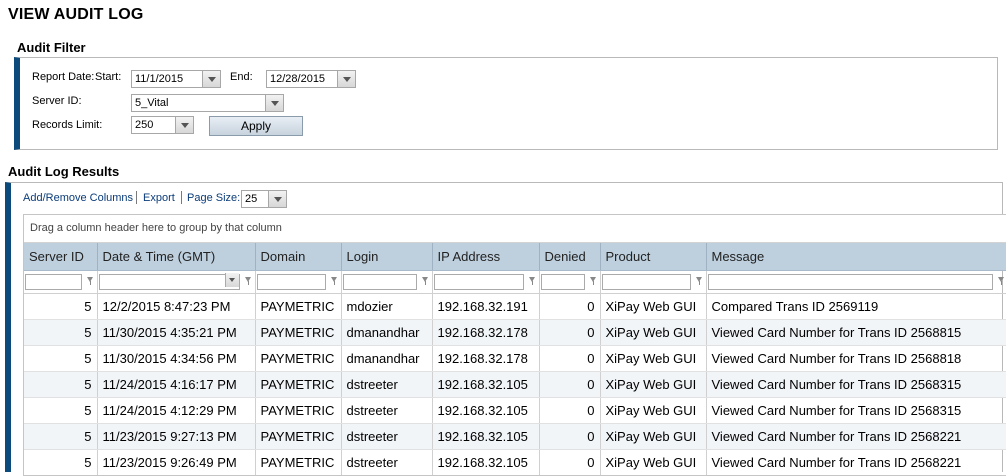 This screenshot has width=1006, height=476. Describe the element at coordinates (478, 282) in the screenshot. I see `filter-input-ip-address` at that location.